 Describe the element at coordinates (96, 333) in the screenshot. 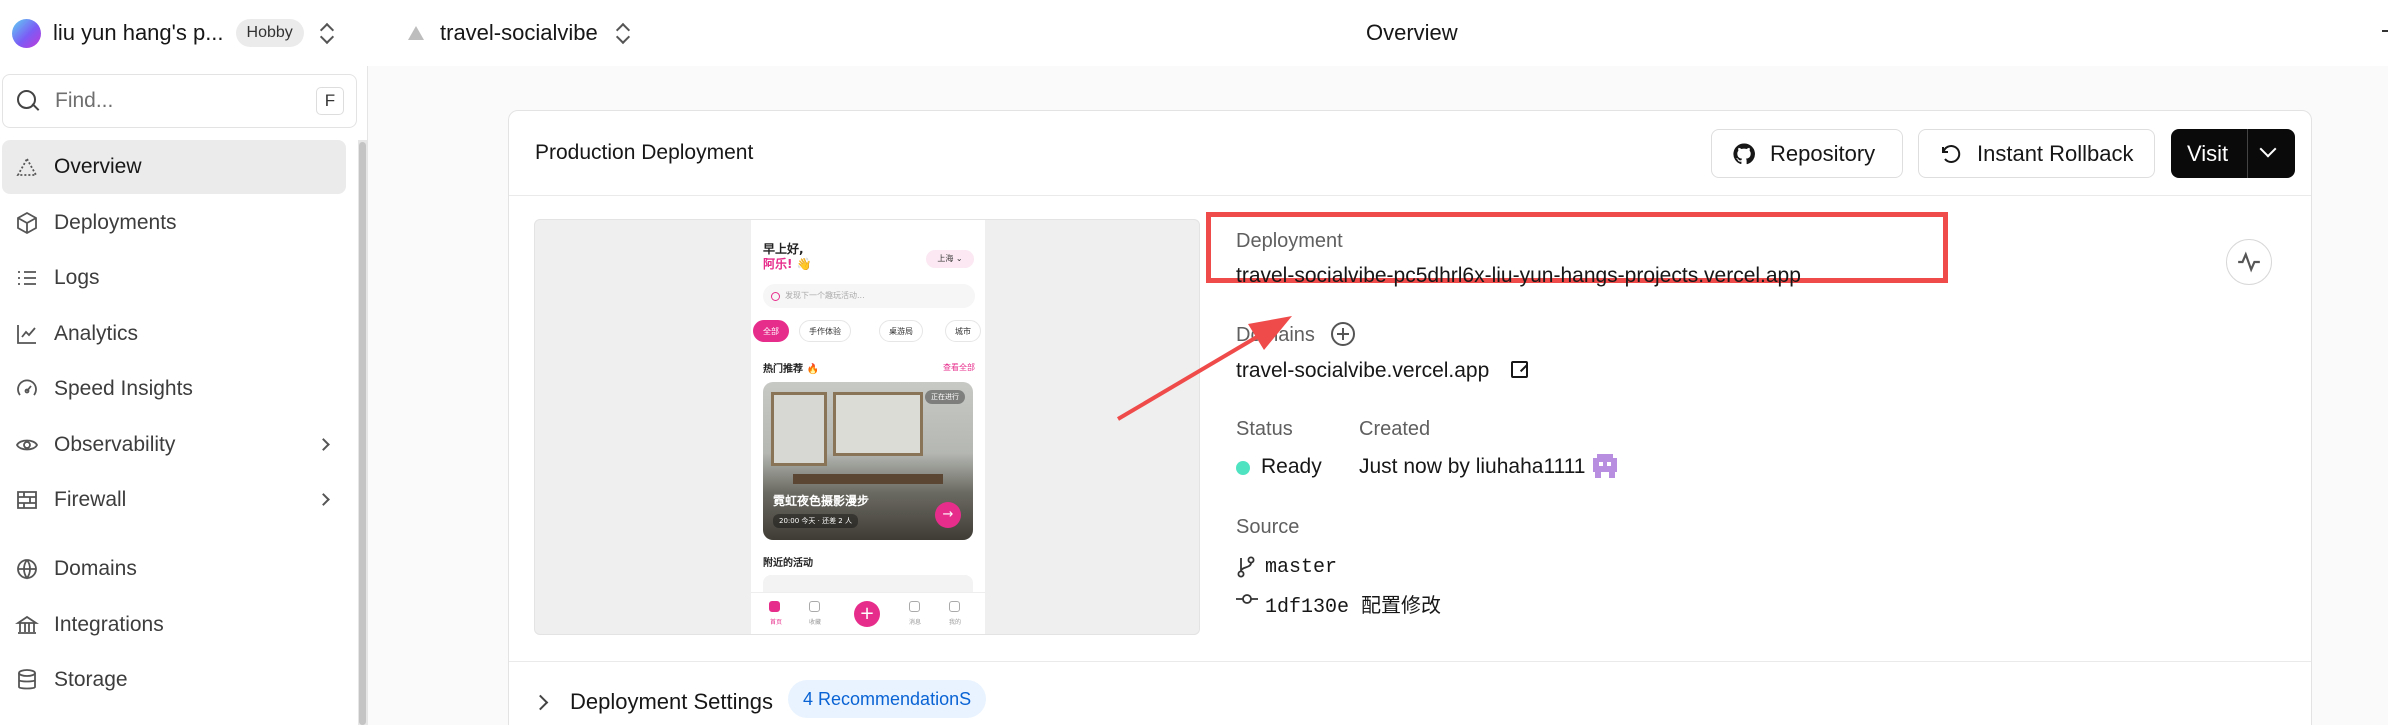

I see `sidebar-item-label: Analytics` at that location.